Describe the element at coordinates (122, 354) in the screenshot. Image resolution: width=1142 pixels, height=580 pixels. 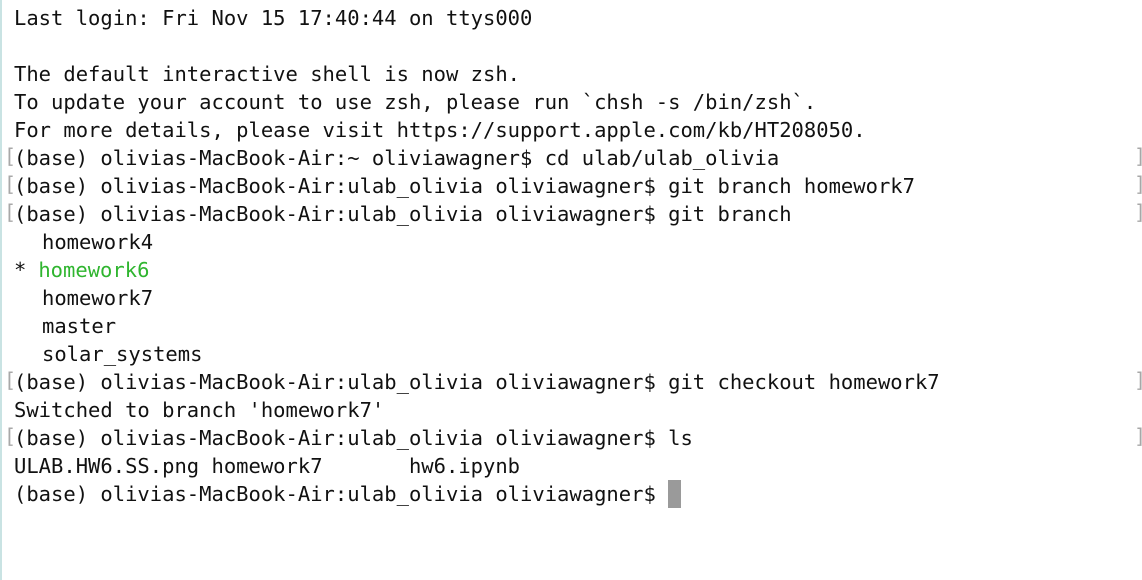
I see `branch-item: solar_systems` at that location.